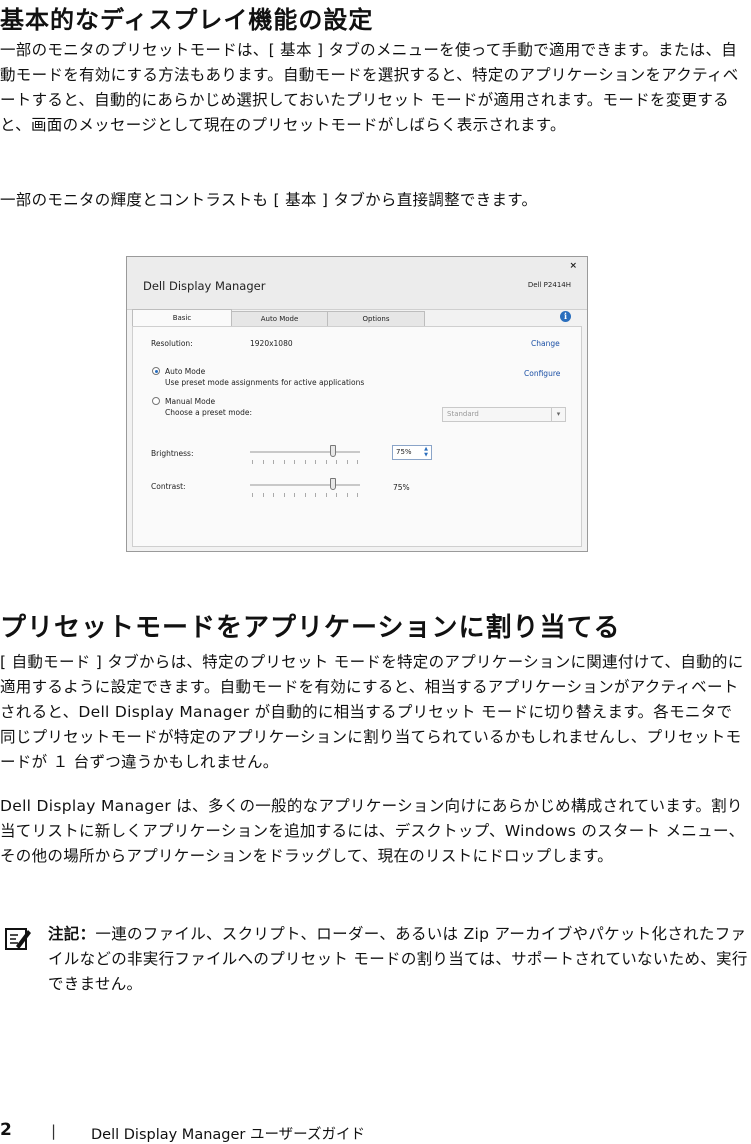  I want to click on contrast-slider-thumb, so click(332, 484).